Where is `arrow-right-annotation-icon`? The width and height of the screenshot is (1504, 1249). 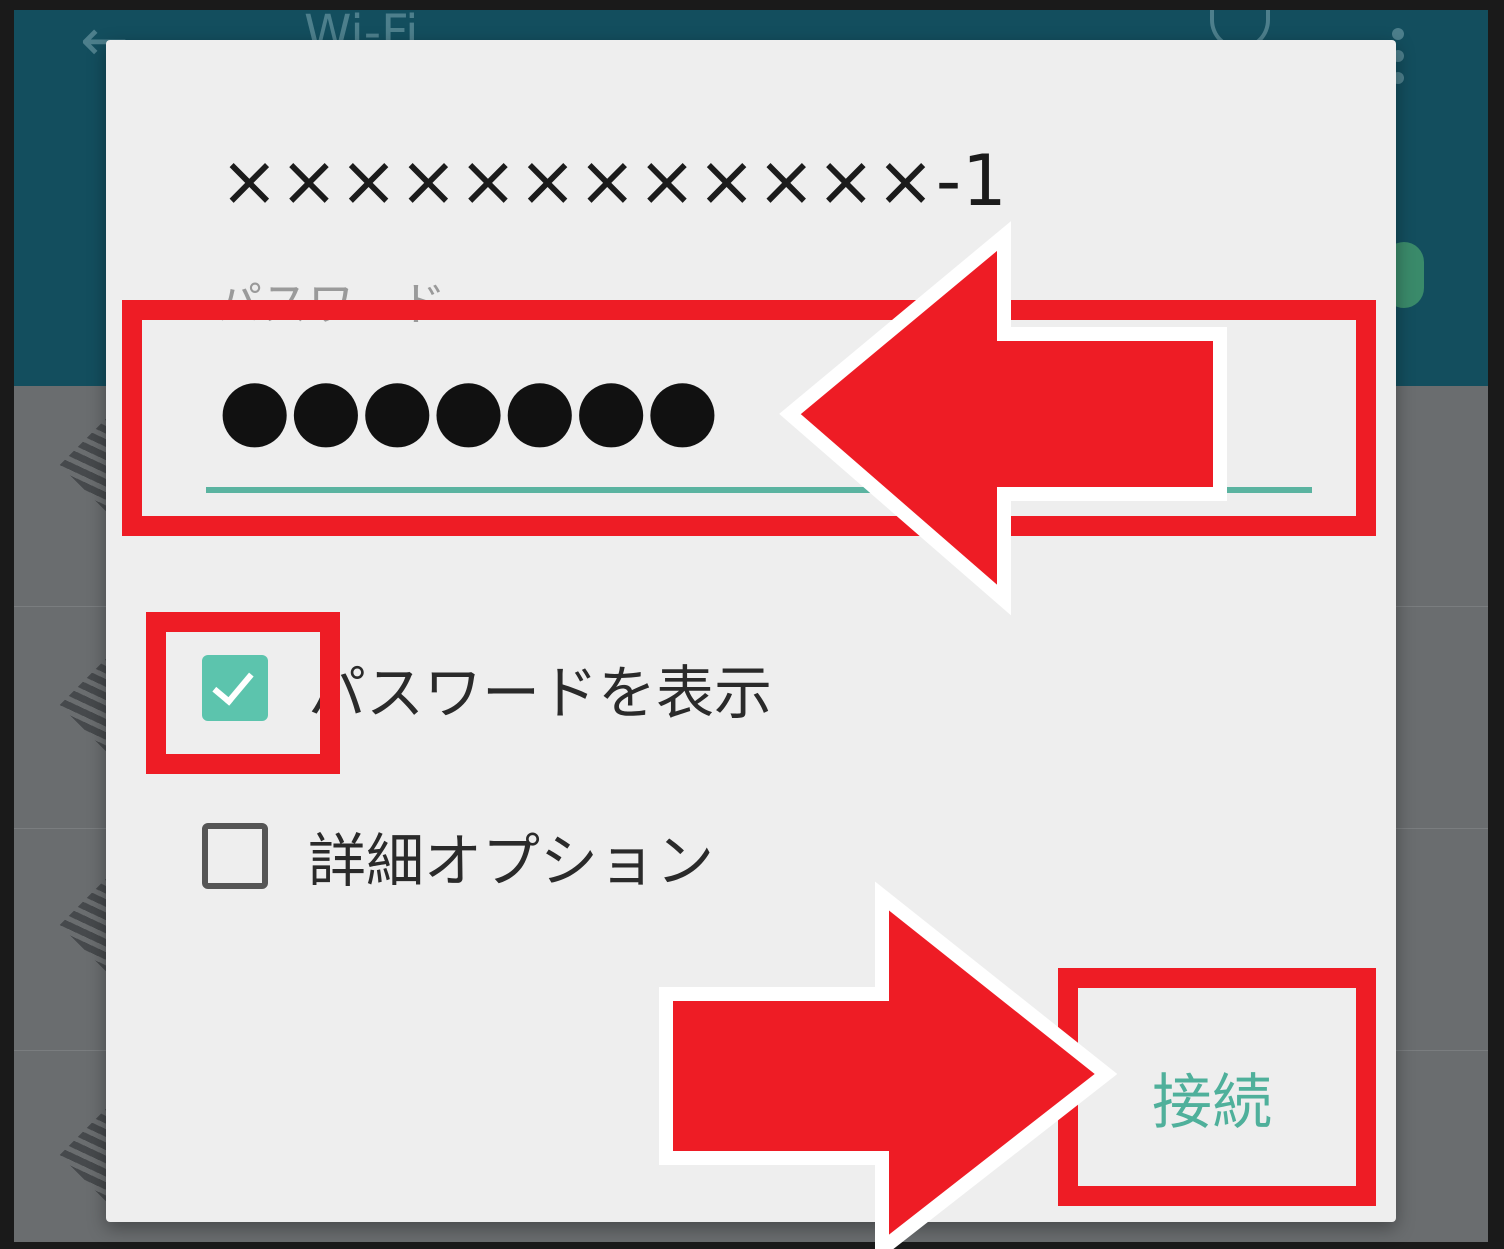
arrow-right-annotation-icon is located at coordinates (888, 1065).